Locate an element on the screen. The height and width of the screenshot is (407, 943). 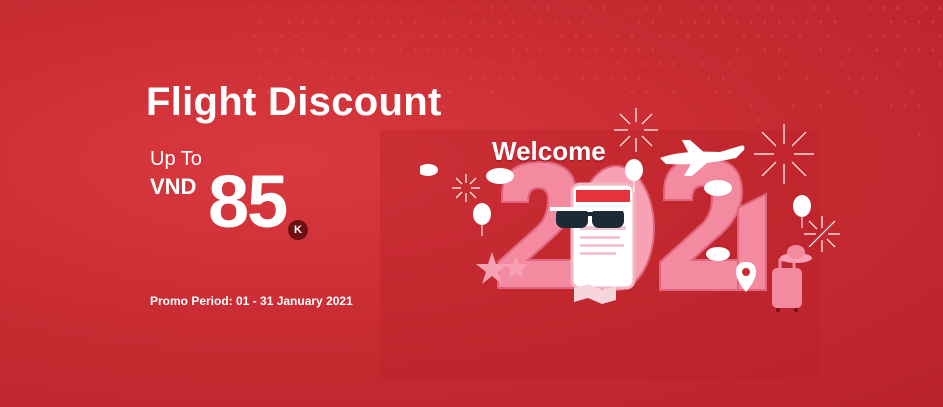
digit-2-right is located at coordinates (702, 224).